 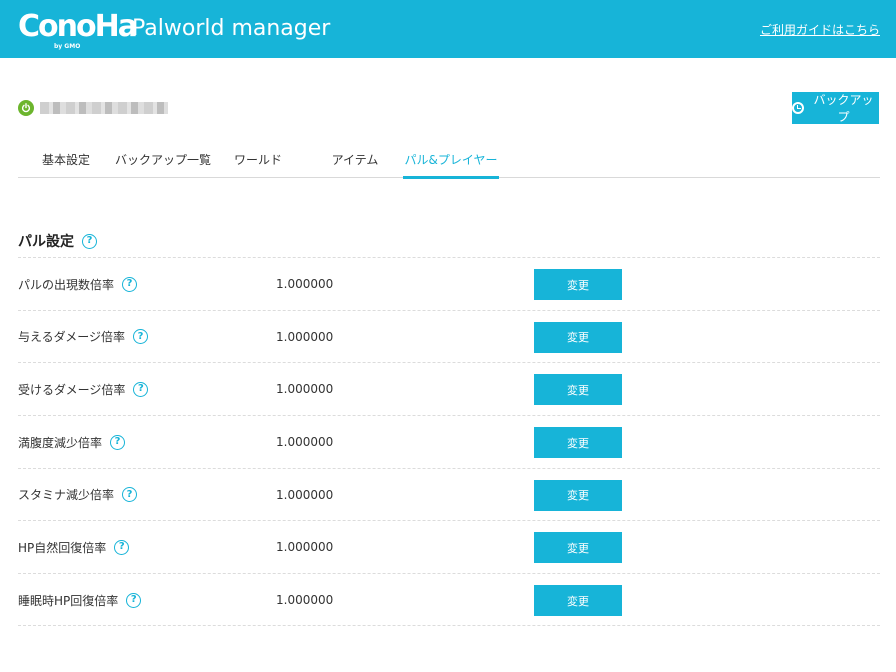 I want to click on setting-label: スタミナ減少倍率?, so click(x=78, y=495).